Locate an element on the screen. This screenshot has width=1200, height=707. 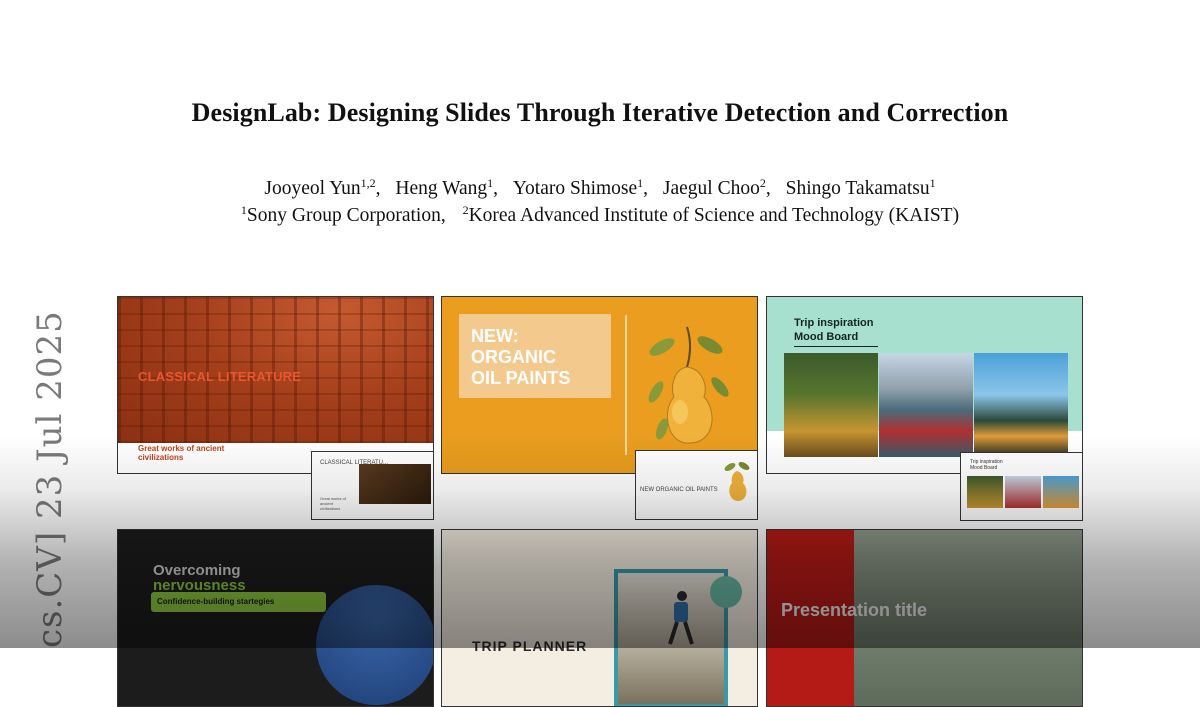
author: Jooyeol Yun1,2, is located at coordinates (322, 187).